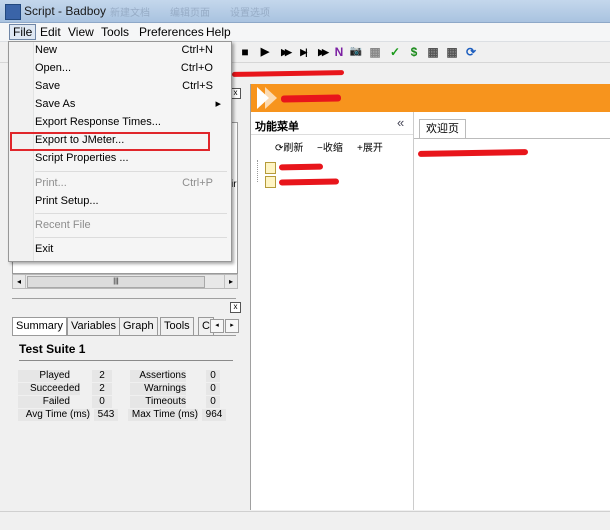 The image size is (610, 530). Describe the element at coordinates (130, 13) in the screenshot. I see `blurred-title-text: 新建文档` at that location.